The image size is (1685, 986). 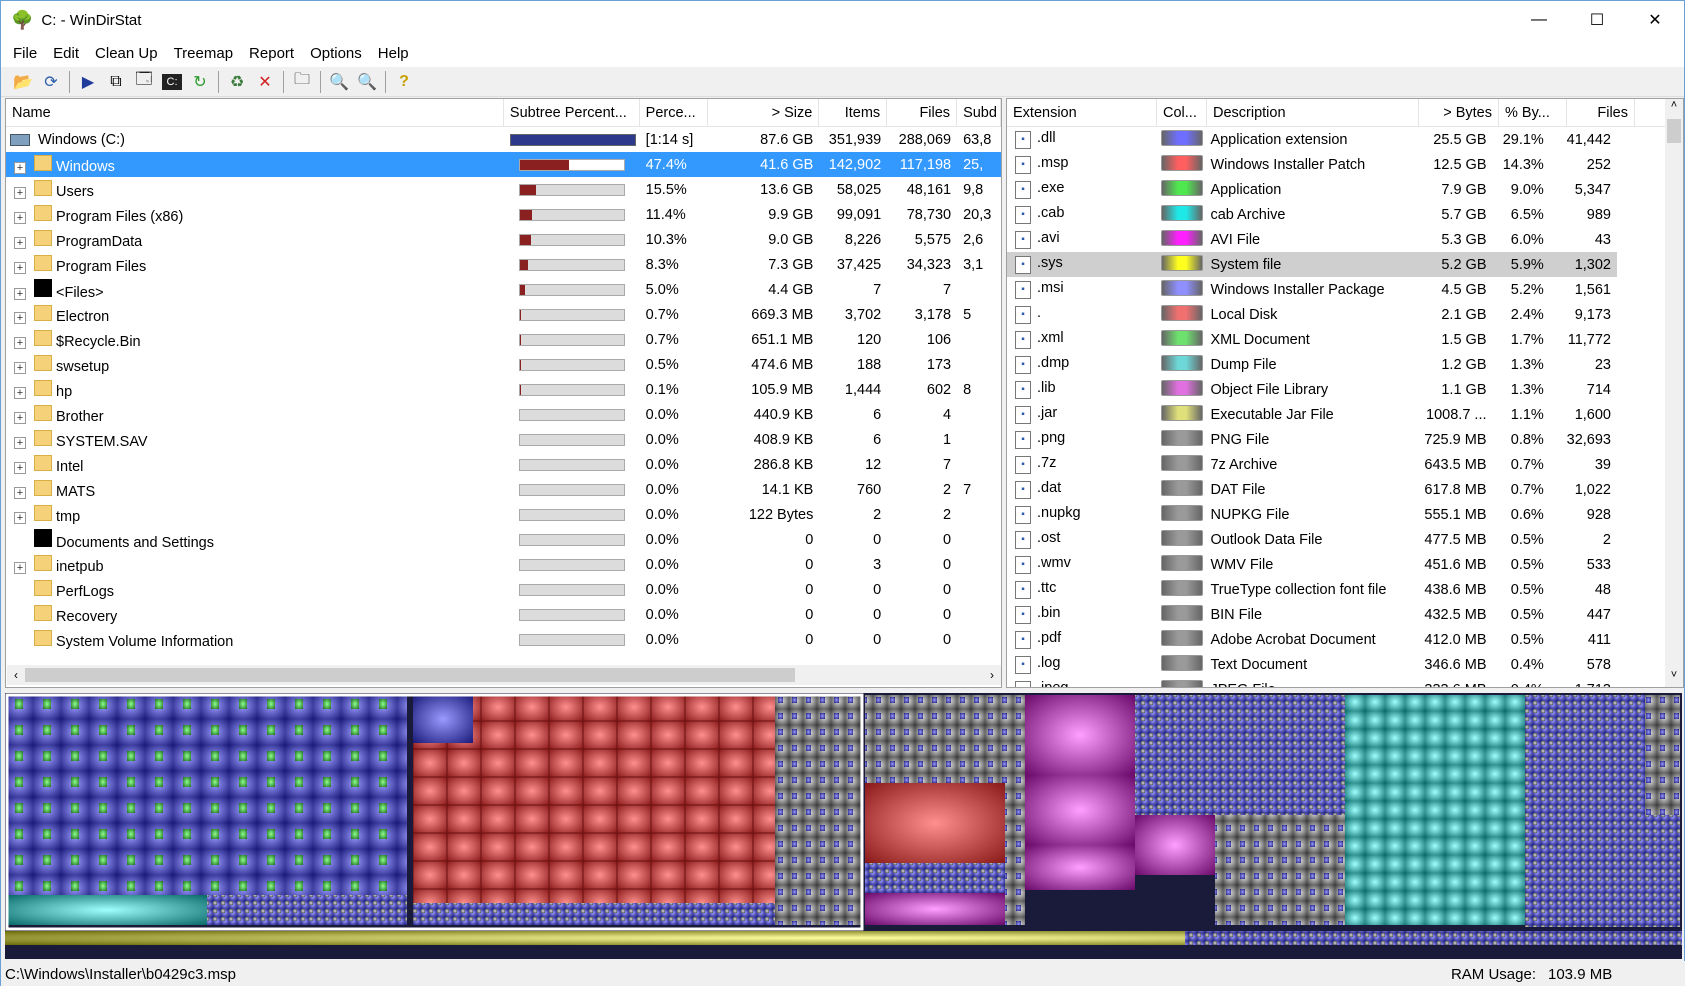 I want to click on copy-icon: ⧉, so click(x=116, y=82).